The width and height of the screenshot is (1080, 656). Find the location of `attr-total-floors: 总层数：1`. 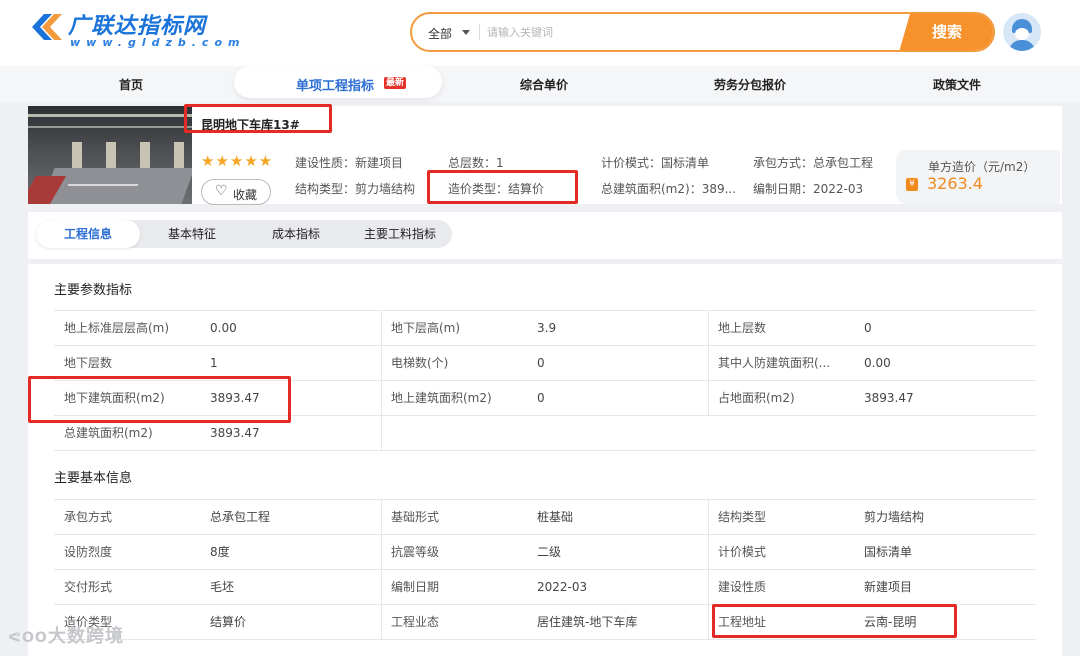

attr-total-floors: 总层数：1 is located at coordinates (476, 163).